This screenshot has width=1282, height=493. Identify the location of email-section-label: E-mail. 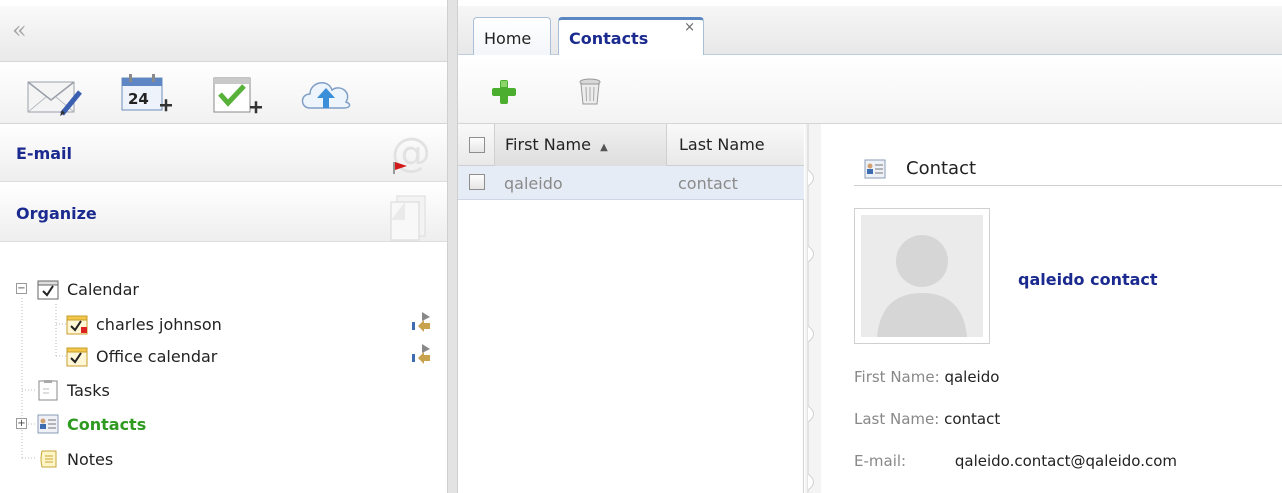
(44, 153).